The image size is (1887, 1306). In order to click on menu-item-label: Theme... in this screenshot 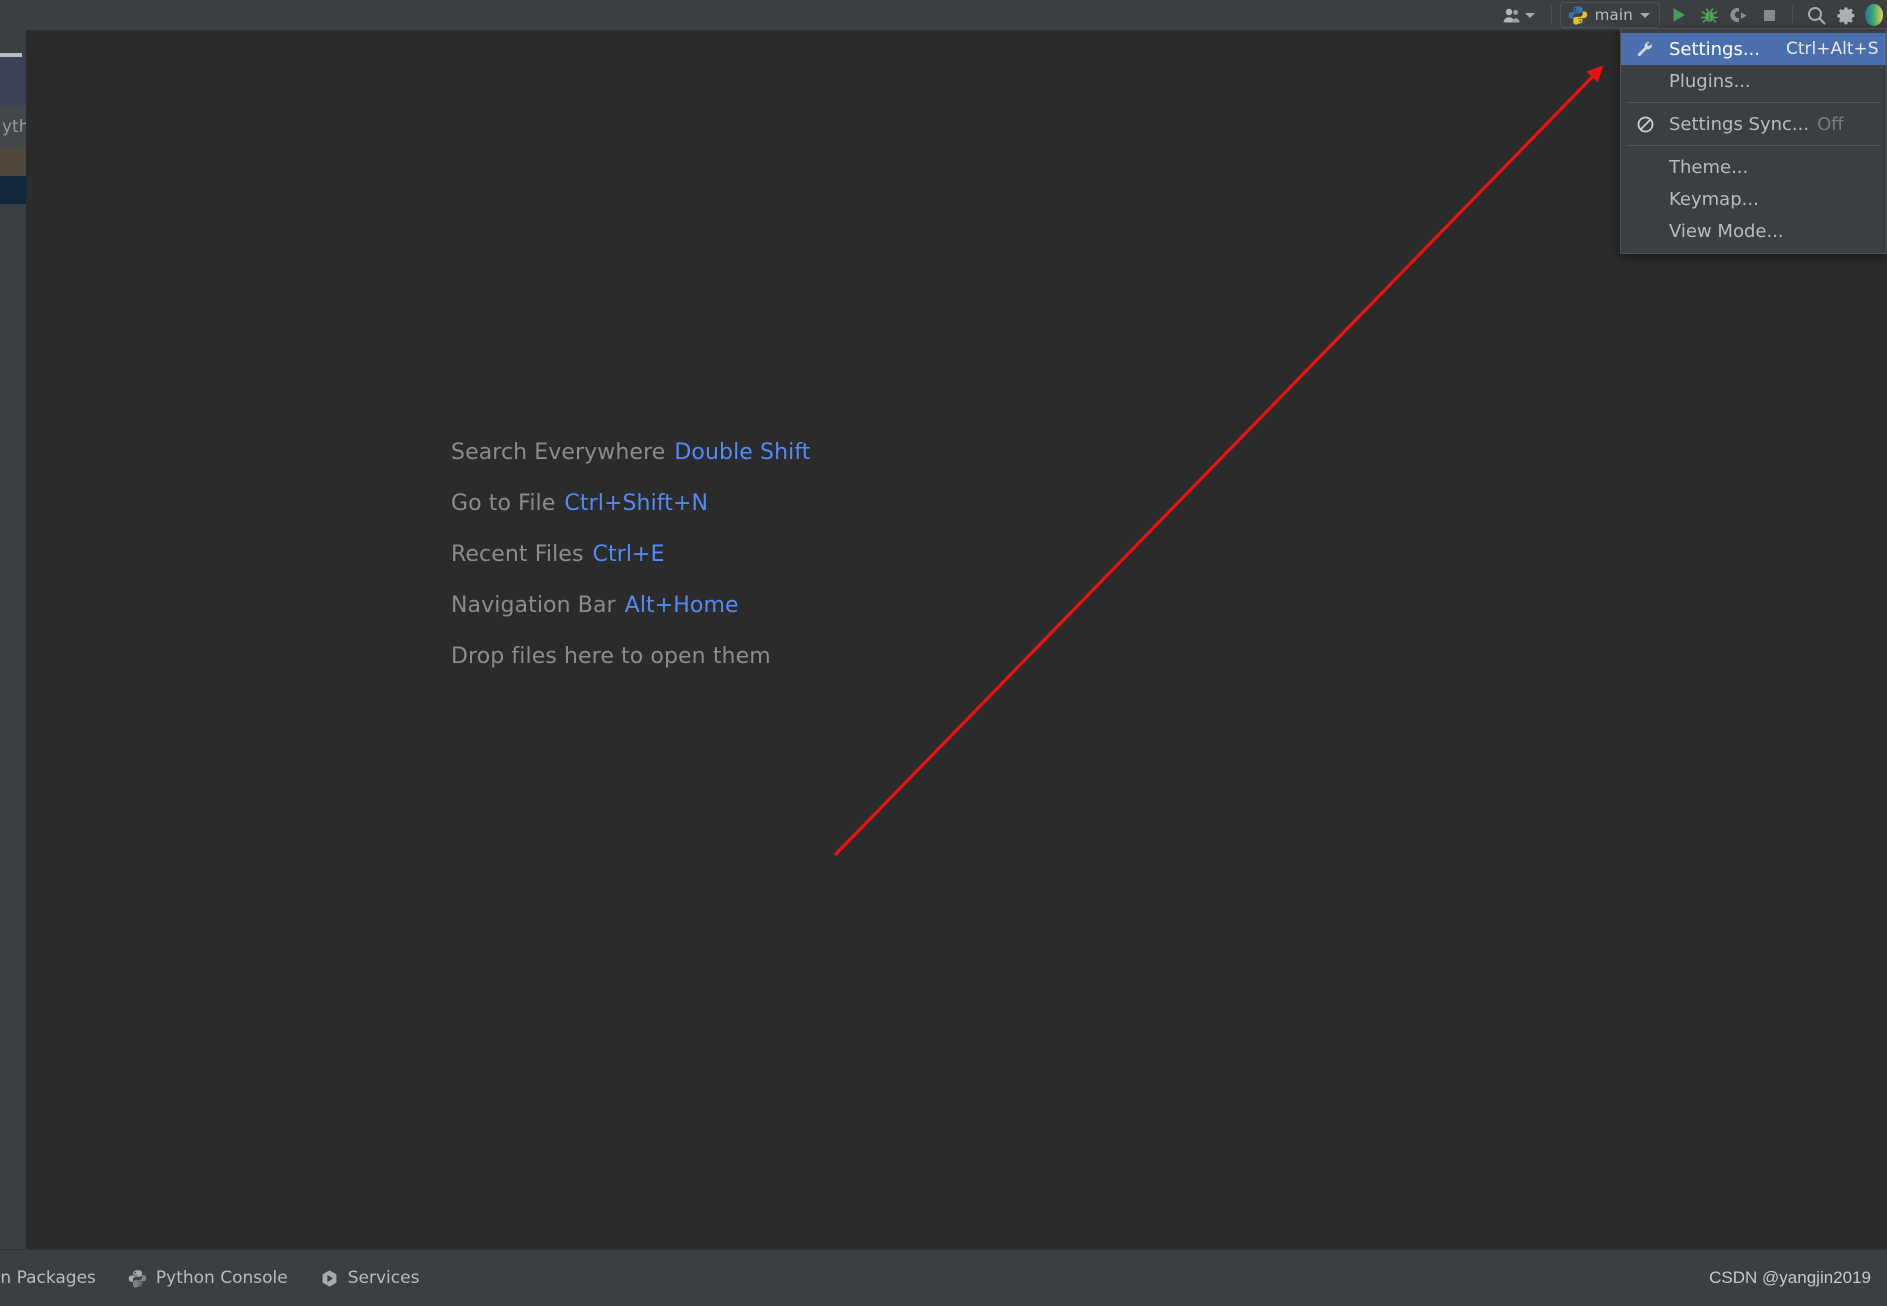, I will do `click(1709, 167)`.